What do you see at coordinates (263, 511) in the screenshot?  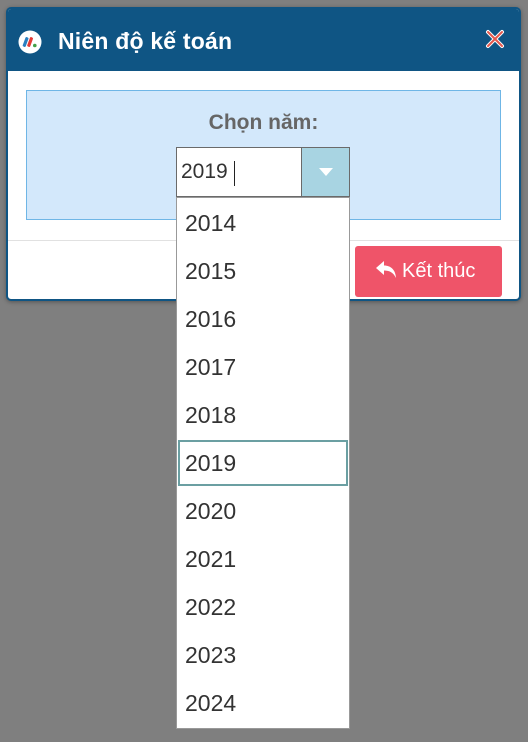 I see `year-option: 2020` at bounding box center [263, 511].